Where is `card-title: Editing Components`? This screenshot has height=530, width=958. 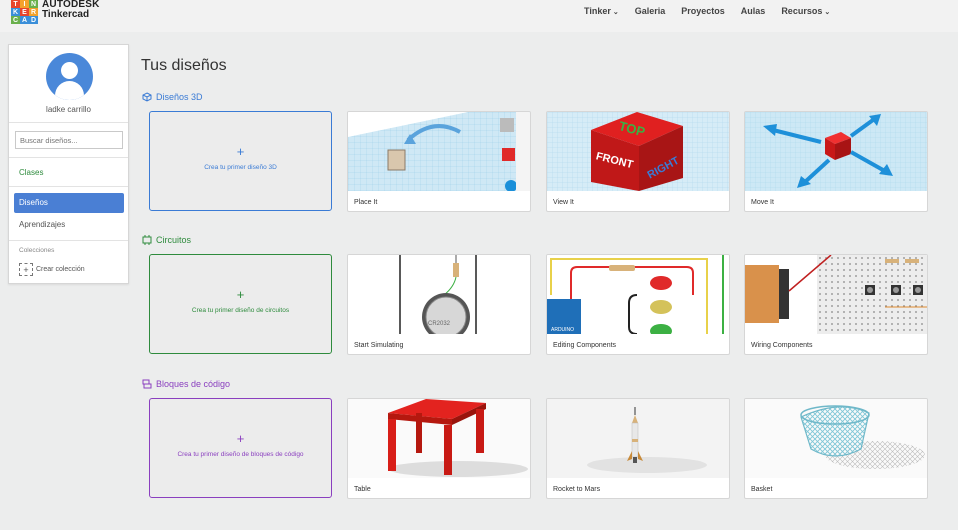 card-title: Editing Components is located at coordinates (585, 345).